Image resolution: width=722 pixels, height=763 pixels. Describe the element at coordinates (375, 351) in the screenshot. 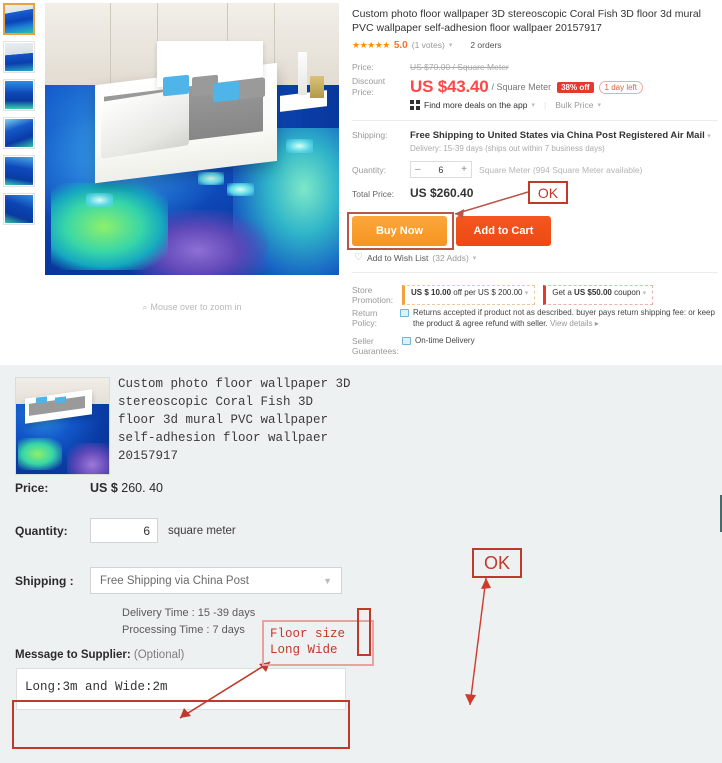

I see `seller-label-line2: Guarantees:` at that location.